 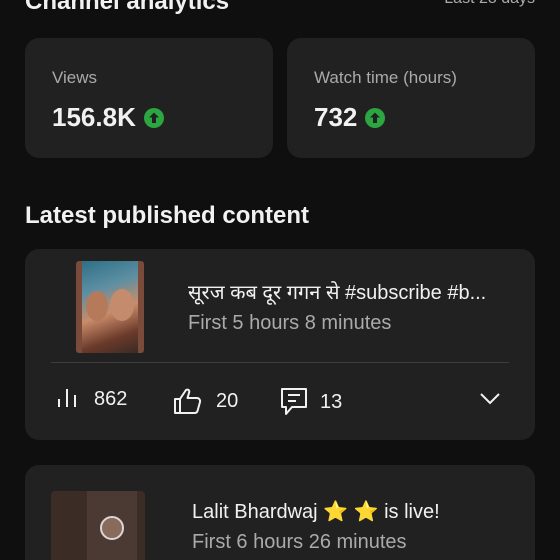 What do you see at coordinates (94, 117) in the screenshot?
I see `views-value: 156.8K` at bounding box center [94, 117].